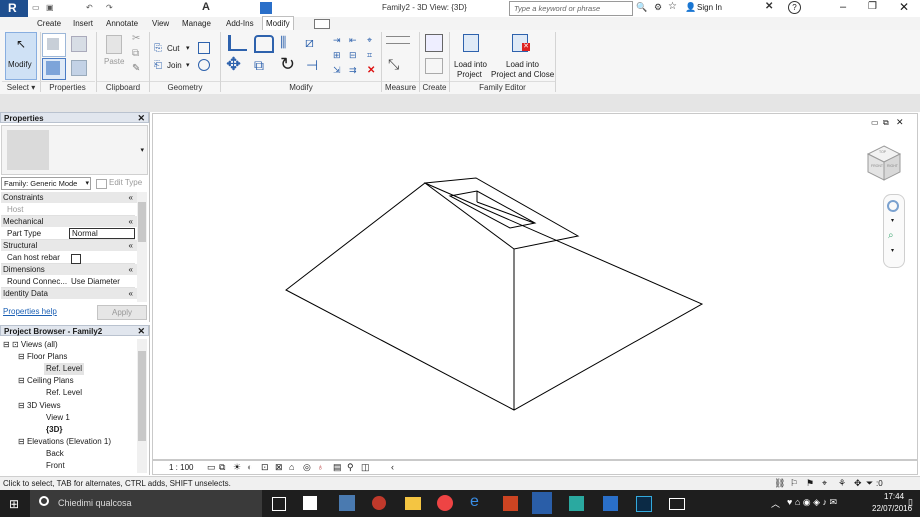 The height and width of the screenshot is (517, 920). What do you see at coordinates (158, 65) in the screenshot?
I see `join-icon: ⎗` at bounding box center [158, 65].